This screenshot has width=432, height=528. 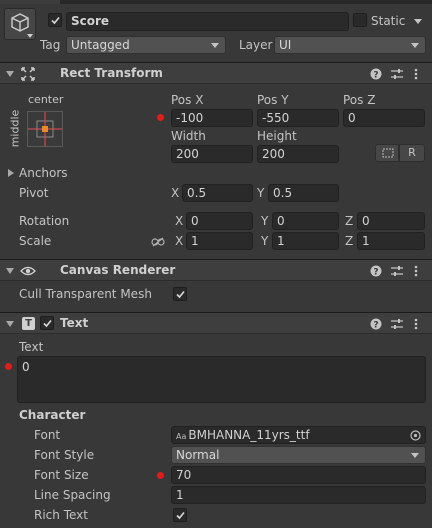 I want to click on pos-y-field: -550, so click(x=298, y=118).